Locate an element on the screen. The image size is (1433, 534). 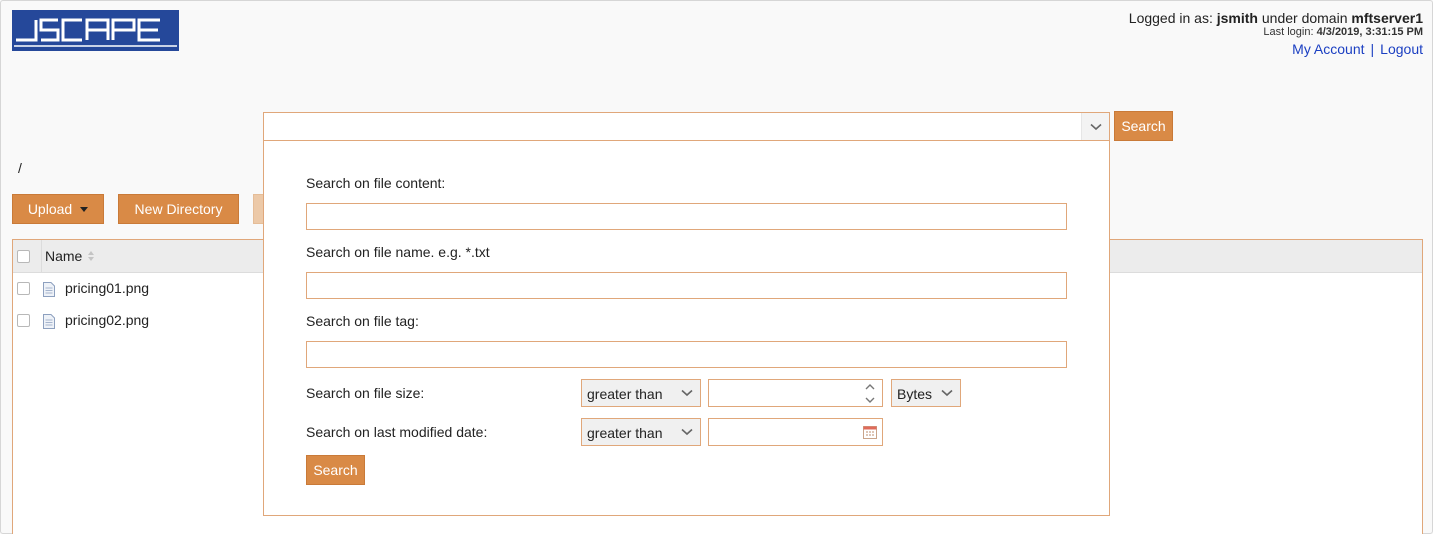
domain-name: mftserver1 is located at coordinates (1387, 18).